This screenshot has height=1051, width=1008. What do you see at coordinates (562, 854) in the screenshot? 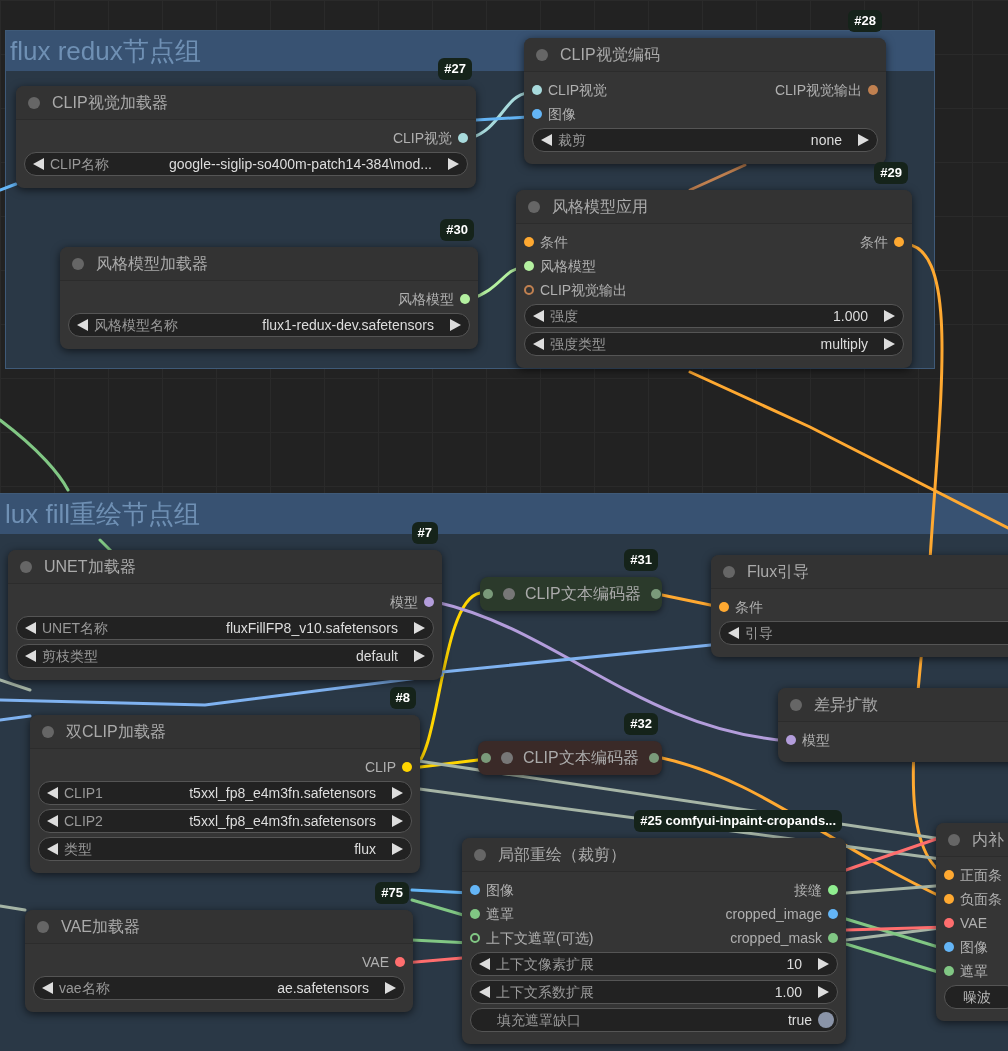
I see `node-title: 局部重绘（裁剪）` at bounding box center [562, 854].